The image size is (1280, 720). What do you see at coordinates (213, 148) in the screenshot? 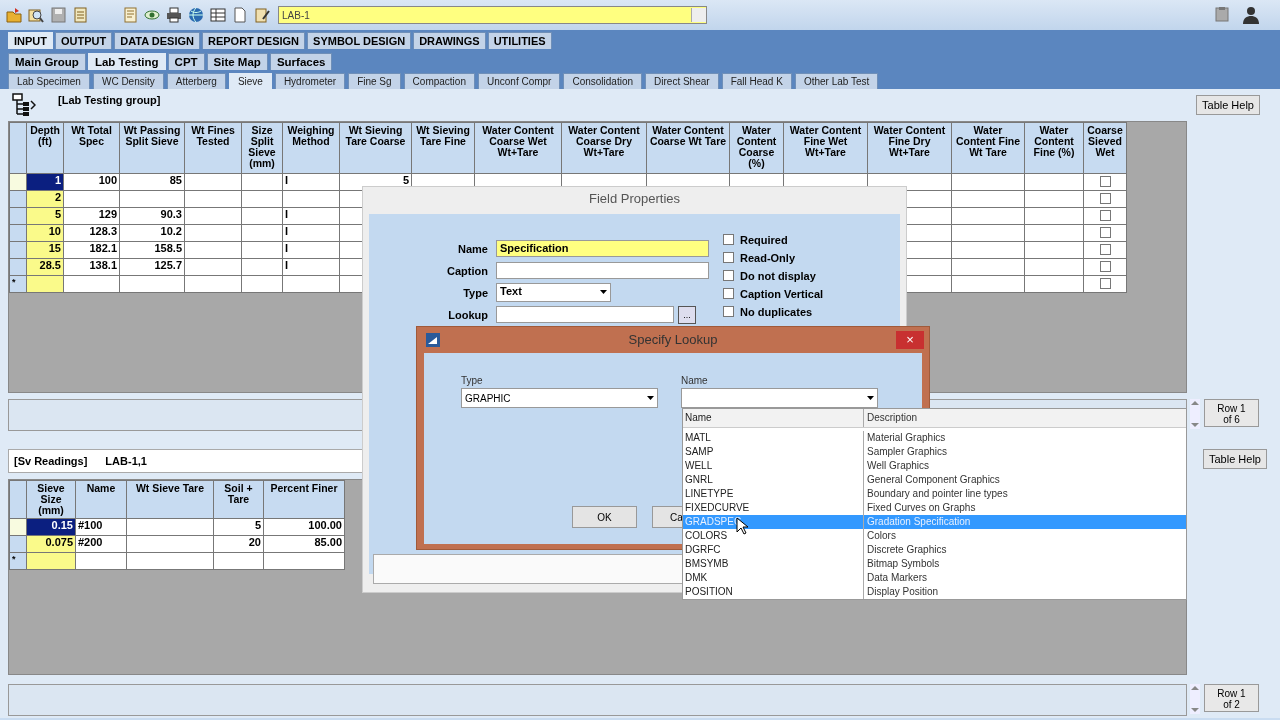
I see `column-header: Wt Fines Tested` at bounding box center [213, 148].